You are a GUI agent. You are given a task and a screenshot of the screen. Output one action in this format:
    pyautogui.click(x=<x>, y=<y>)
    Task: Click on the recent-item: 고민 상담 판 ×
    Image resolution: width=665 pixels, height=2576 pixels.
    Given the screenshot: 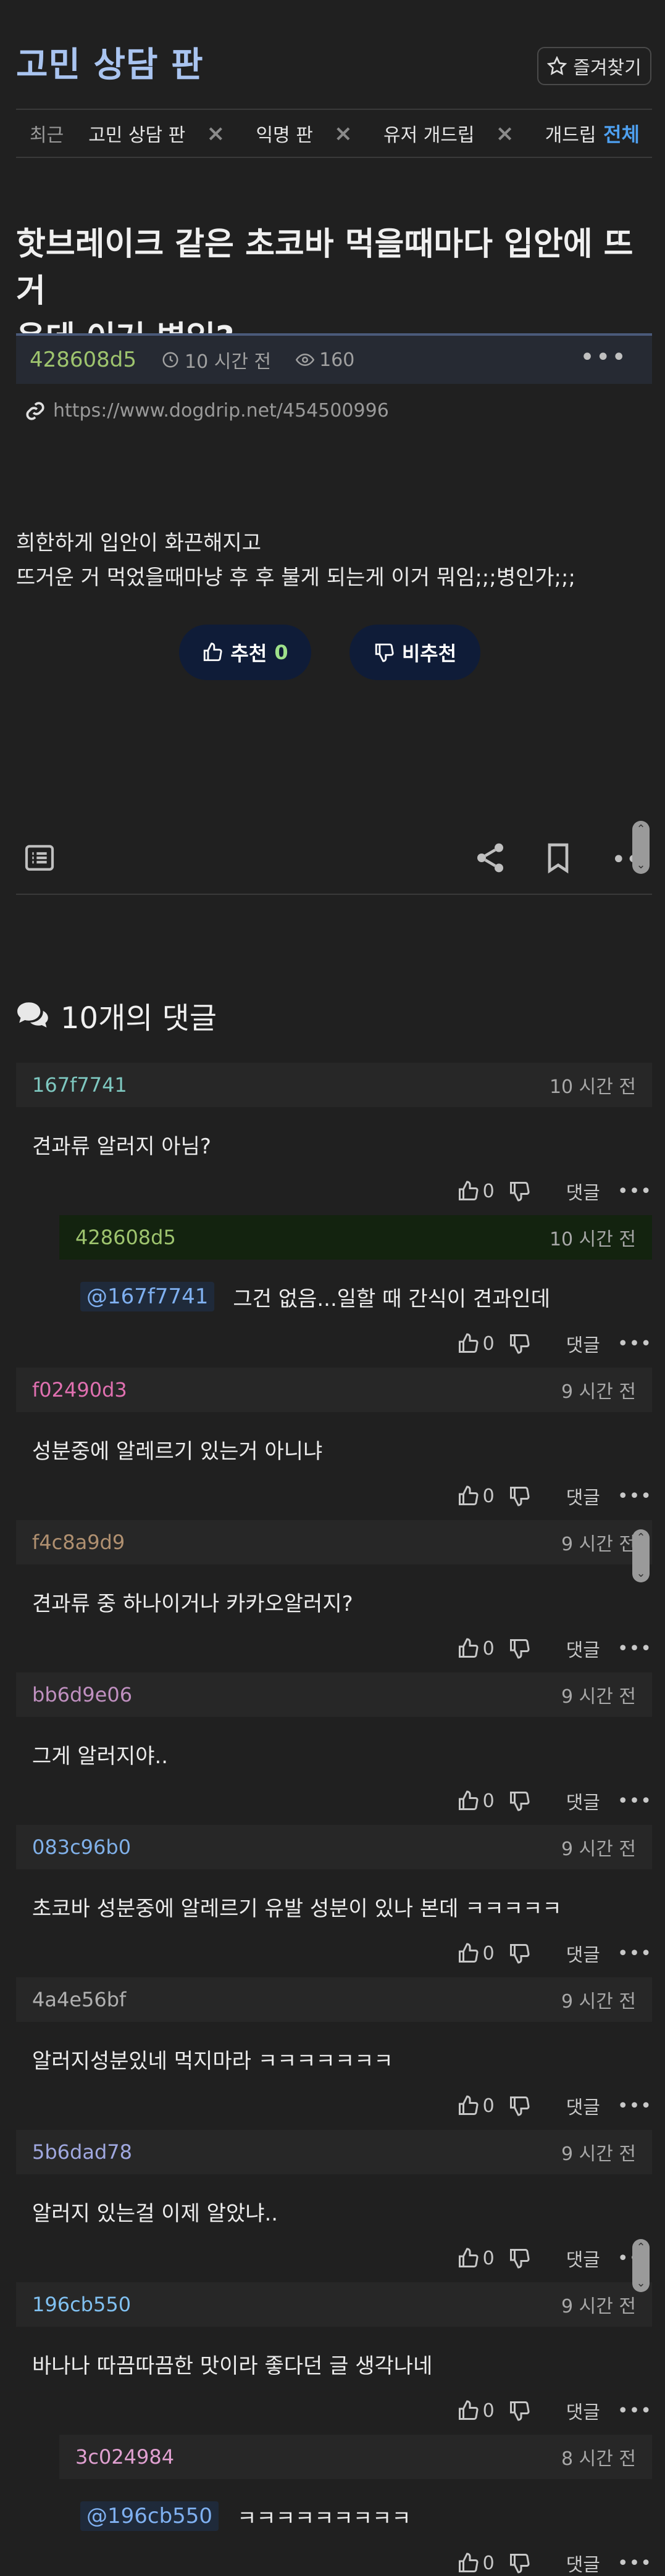 What is the action you would take?
    pyautogui.click(x=156, y=133)
    